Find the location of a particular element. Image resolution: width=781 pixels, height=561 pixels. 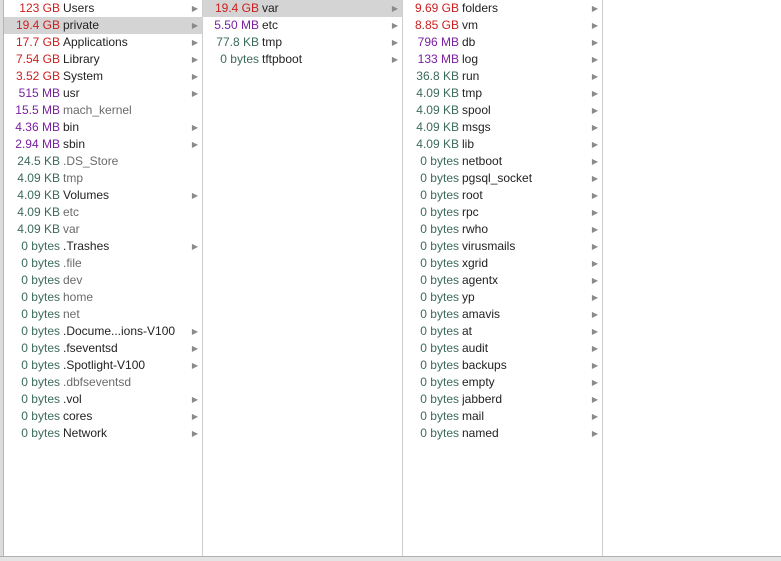

list-item: 0 bytes empty ▶ is located at coordinates (502, 382).